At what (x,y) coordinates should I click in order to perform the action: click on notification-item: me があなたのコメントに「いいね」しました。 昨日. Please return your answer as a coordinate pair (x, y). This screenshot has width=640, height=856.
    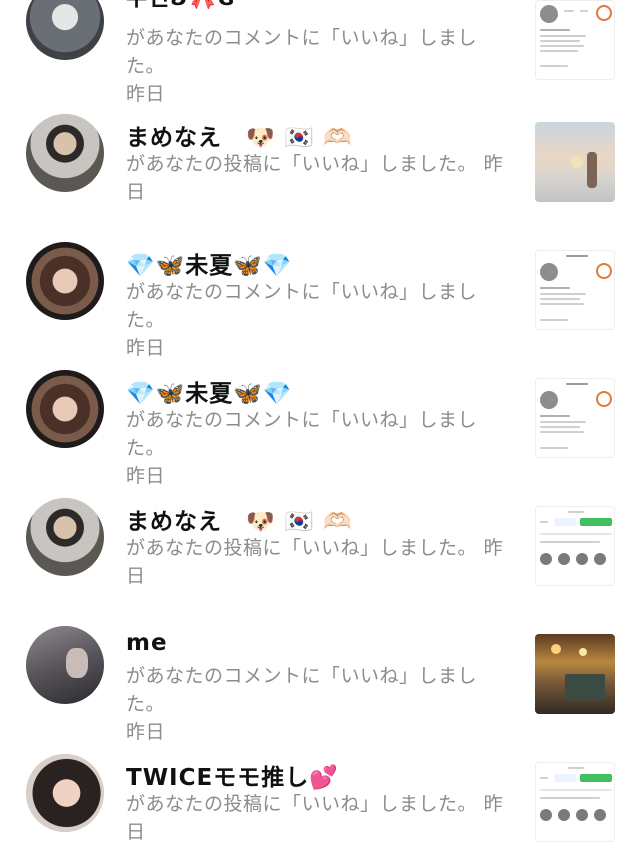
    Looking at the image, I should click on (320, 684).